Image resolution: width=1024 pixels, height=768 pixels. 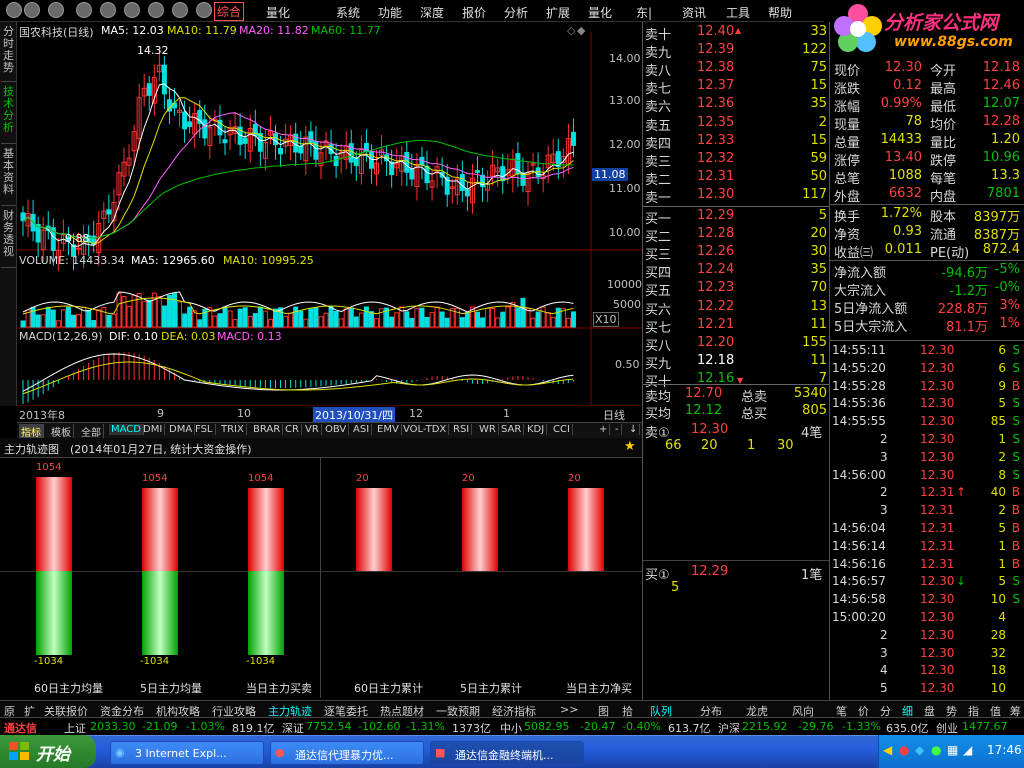 I want to click on menu-extend: 扩展, so click(x=558, y=12).